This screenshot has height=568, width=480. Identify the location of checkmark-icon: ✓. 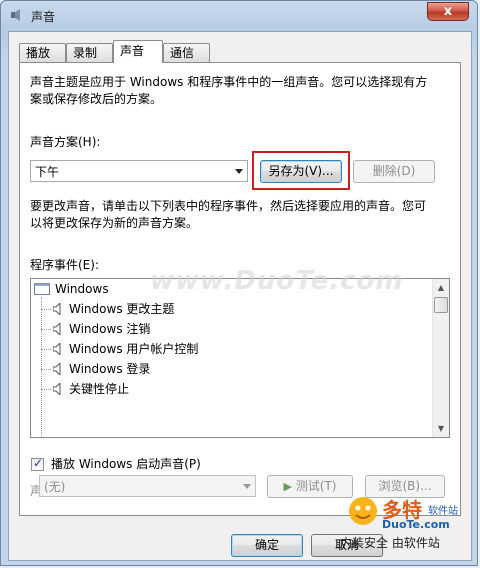
(38, 463).